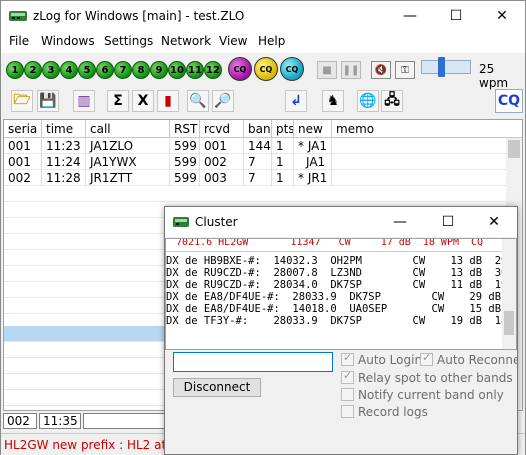 This screenshot has width=526, height=455. I want to click on entry-serial-field: 002, so click(20, 421).